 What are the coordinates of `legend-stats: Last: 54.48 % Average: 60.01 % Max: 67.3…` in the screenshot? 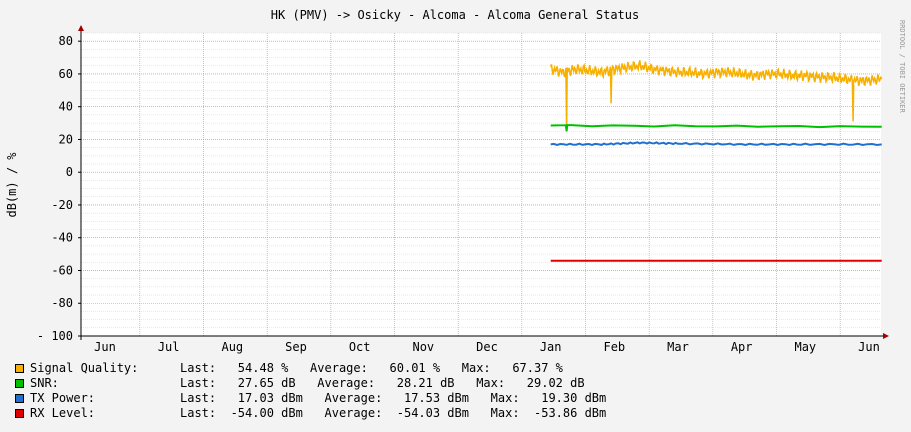 It's located at (371, 368).